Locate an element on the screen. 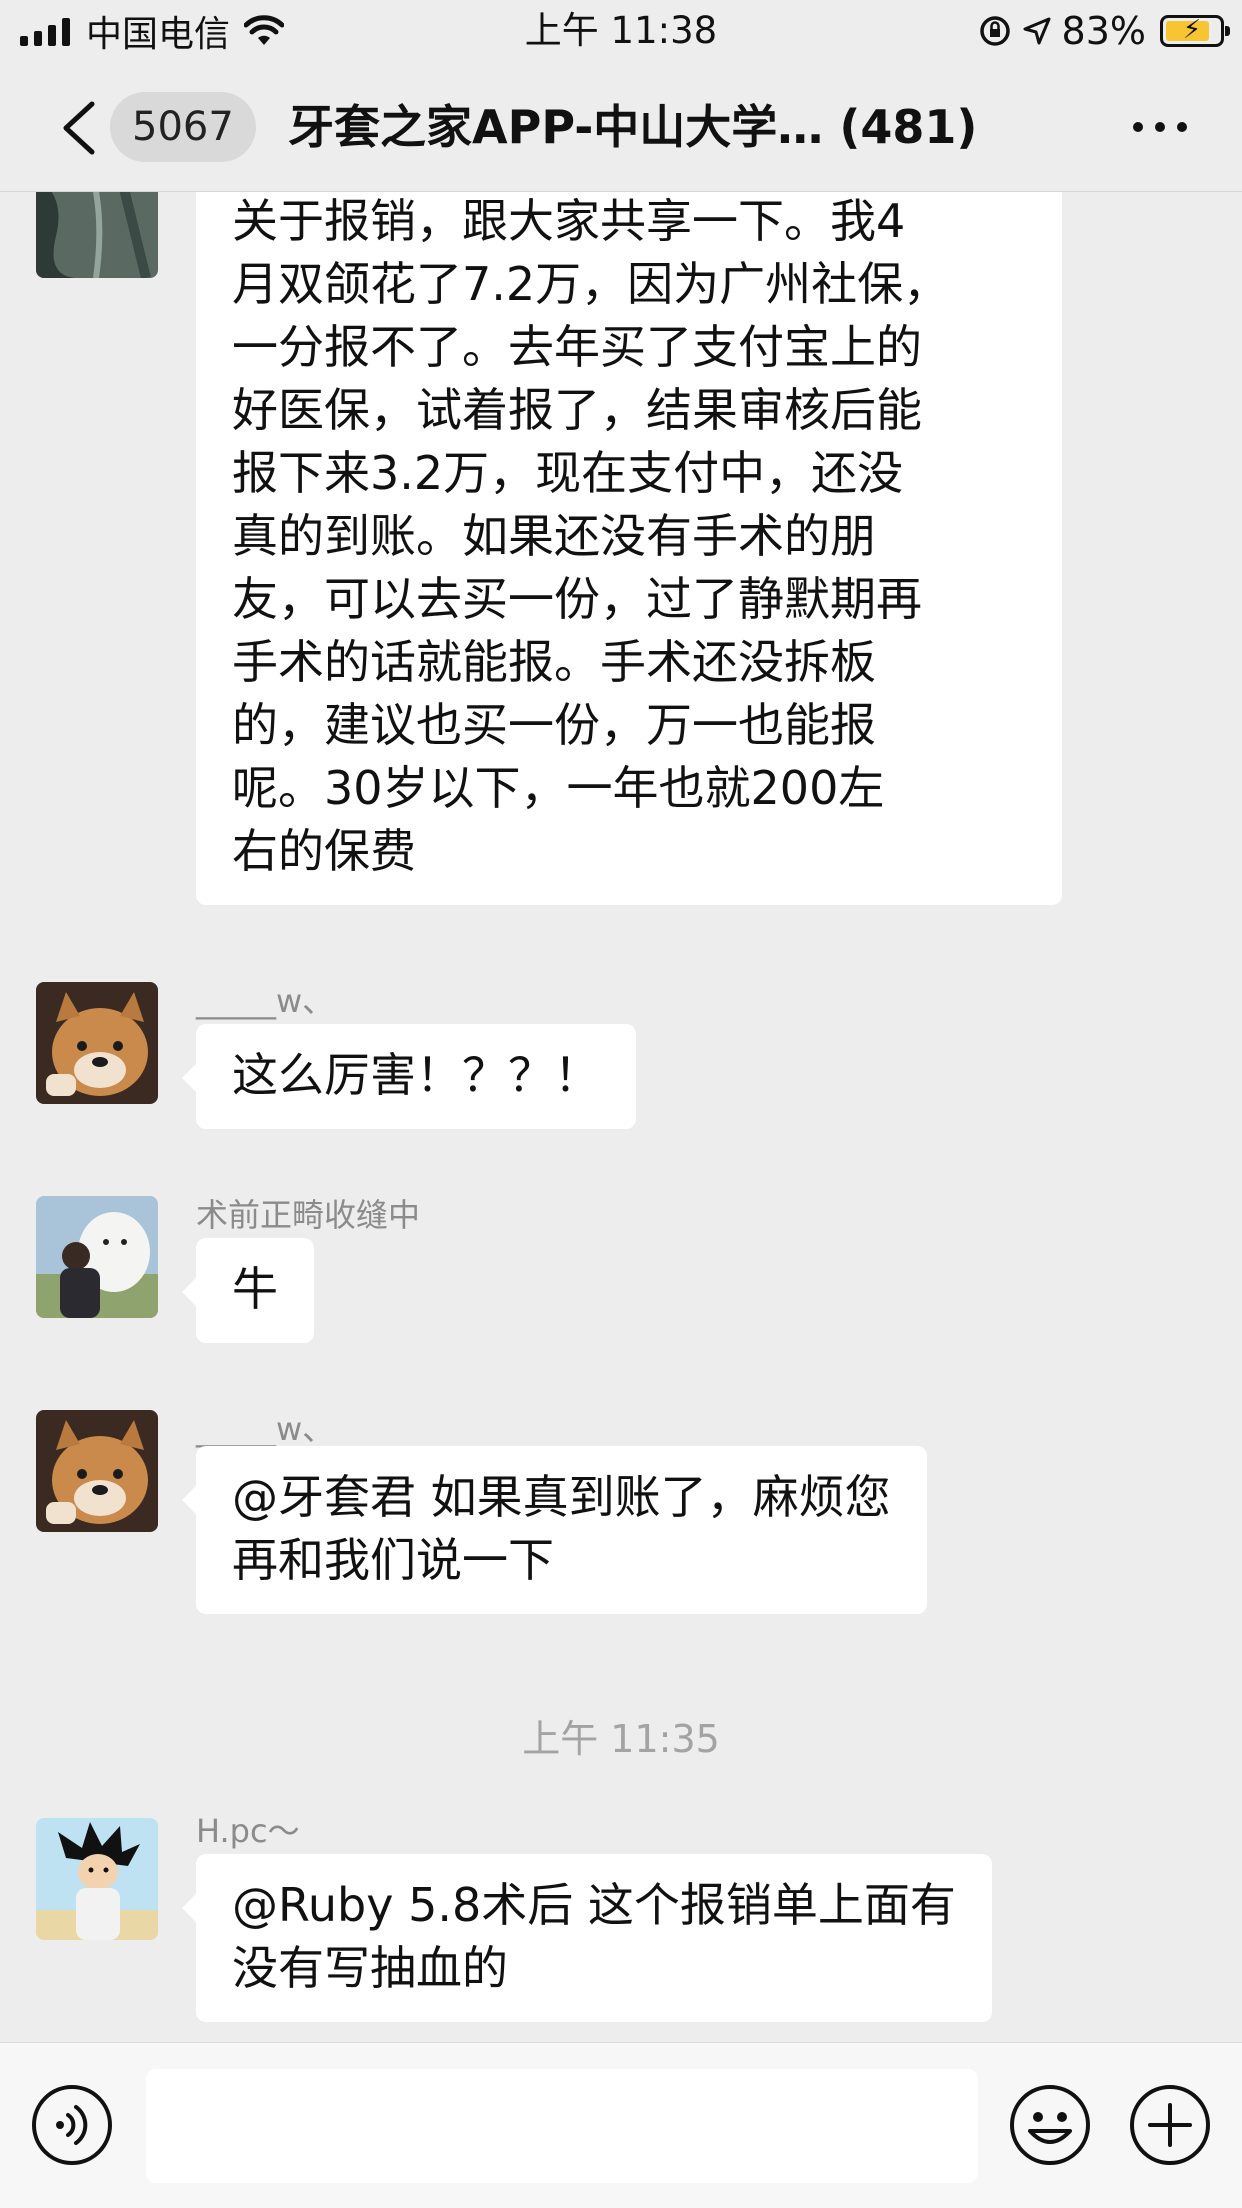 This screenshot has width=1242, height=2208. orientation-lock-icon is located at coordinates (994, 31).